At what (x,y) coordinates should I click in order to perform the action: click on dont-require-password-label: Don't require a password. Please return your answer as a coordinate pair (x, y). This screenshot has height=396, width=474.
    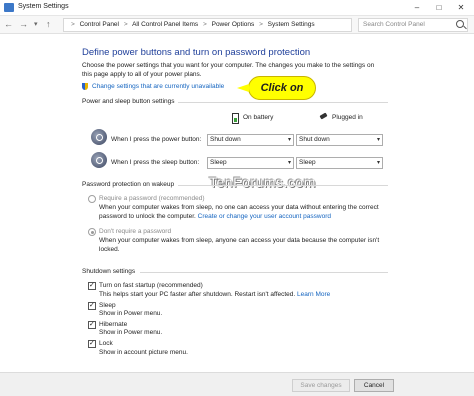
    Looking at the image, I should click on (135, 231).